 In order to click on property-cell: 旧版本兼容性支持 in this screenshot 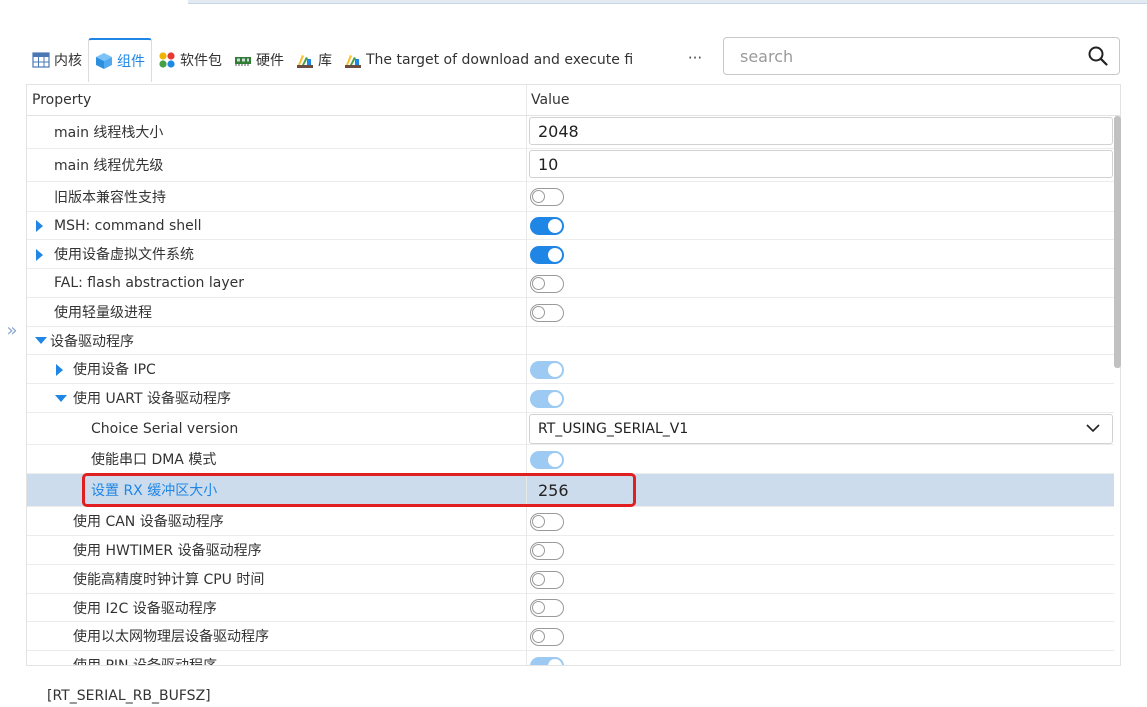, I will do `click(277, 196)`.